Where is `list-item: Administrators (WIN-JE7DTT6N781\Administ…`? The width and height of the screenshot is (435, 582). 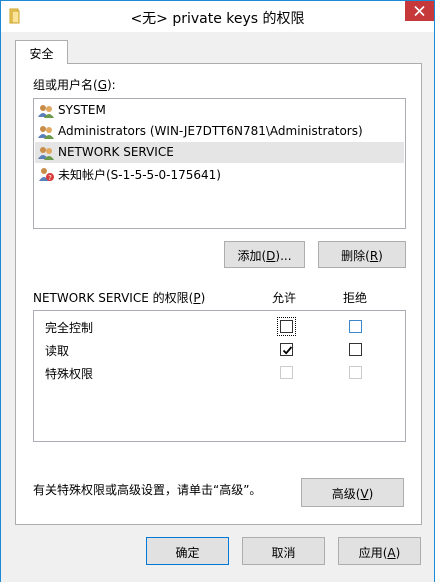 list-item: Administrators (WIN-JE7DTT6N781\Administ… is located at coordinates (219, 131).